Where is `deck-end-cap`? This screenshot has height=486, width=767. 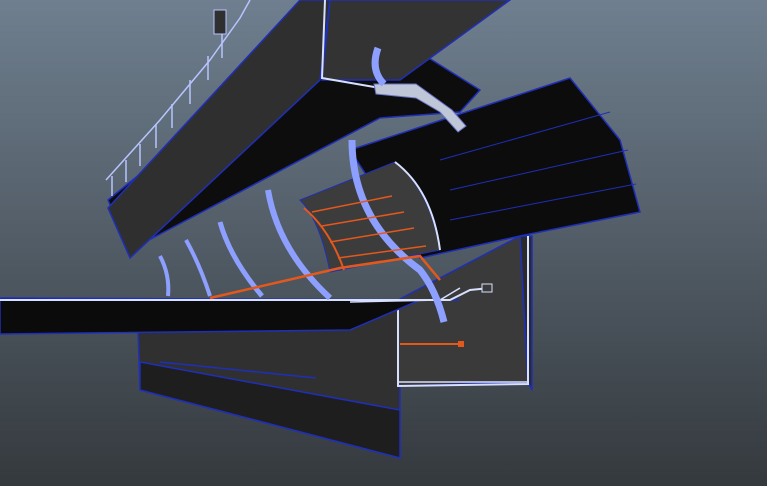 deck-end-cap is located at coordinates (487, 288).